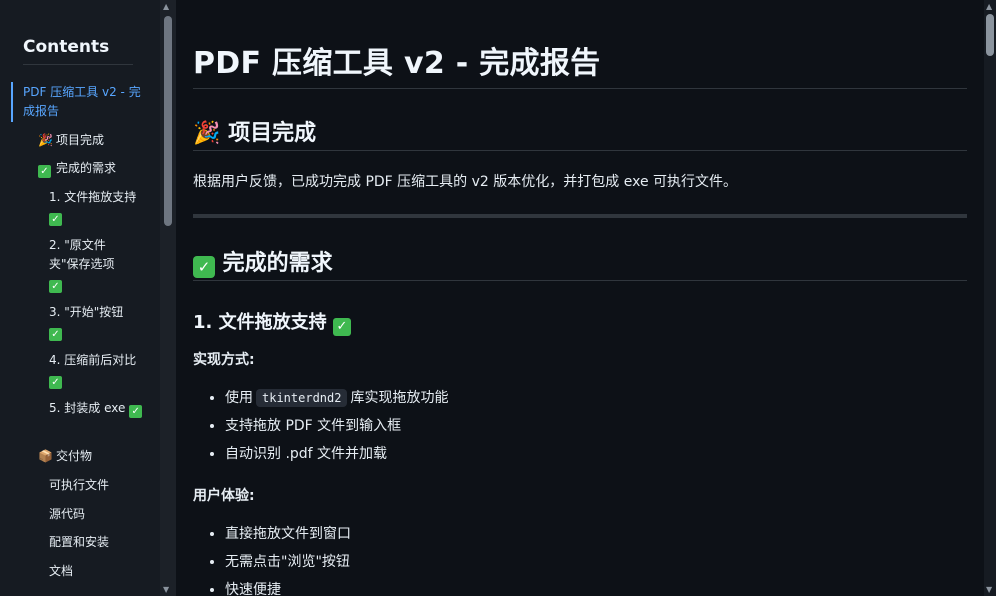 The width and height of the screenshot is (996, 596). I want to click on section-requirements-heading: ✓ 完成的需求, so click(263, 261).